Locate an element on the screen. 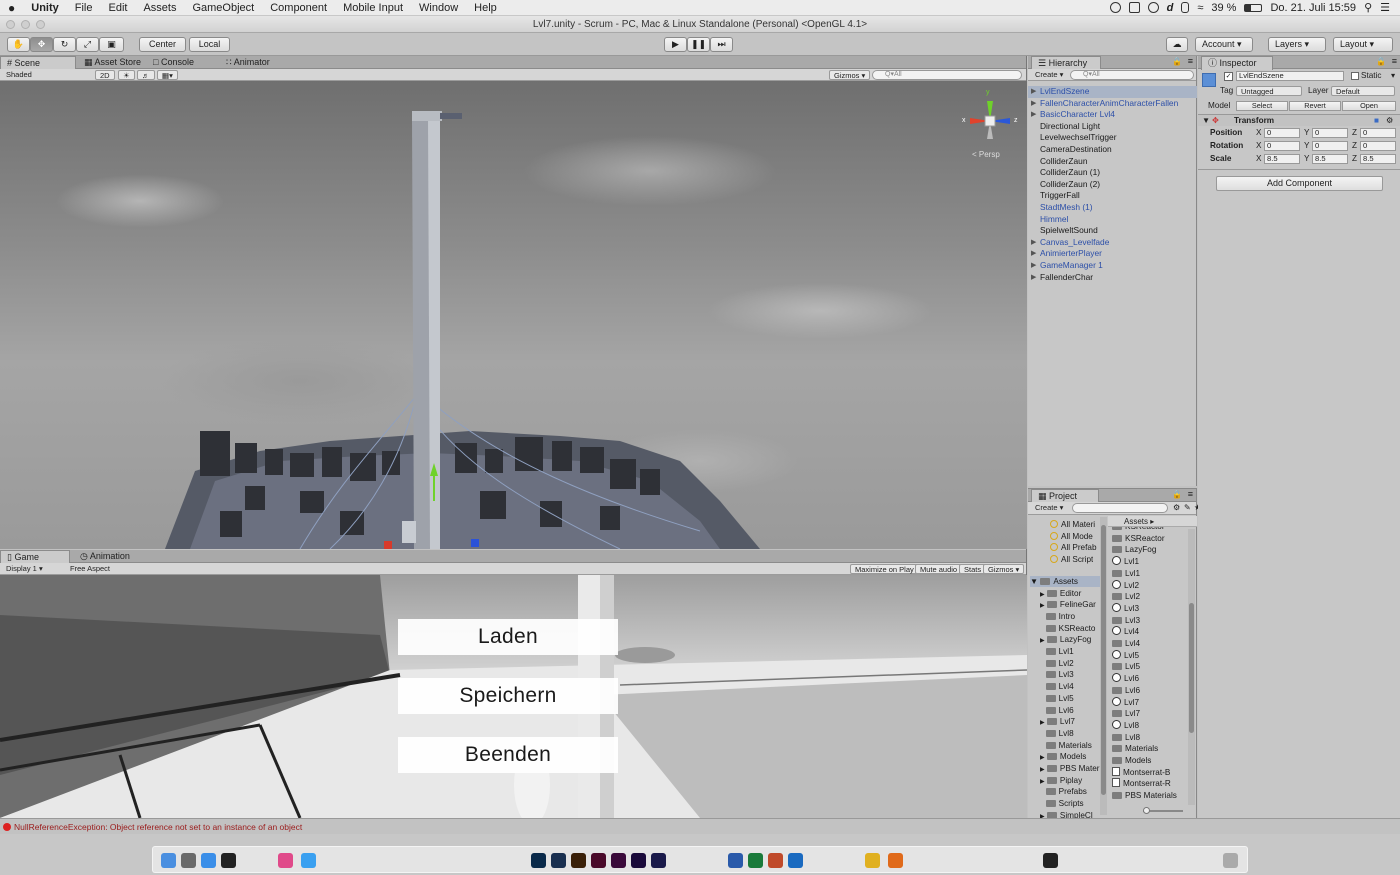 The height and width of the screenshot is (875, 1400). hierarchy-item: ▶ BasicCharacter Lvl4 is located at coordinates (1112, 115).